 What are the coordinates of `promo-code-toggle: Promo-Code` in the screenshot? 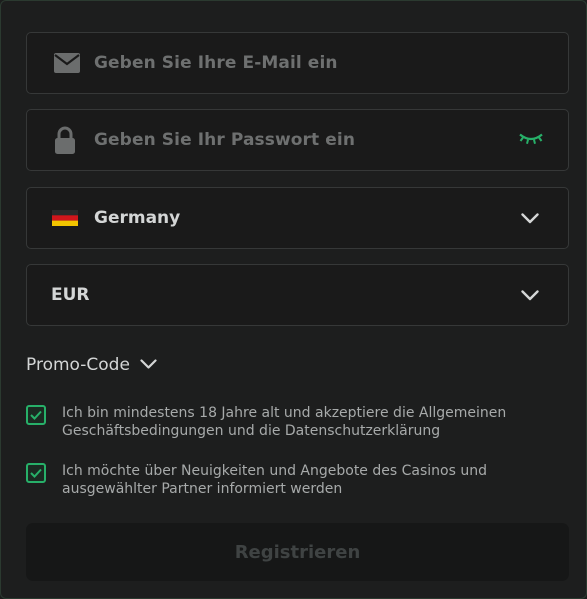 It's located at (91, 365).